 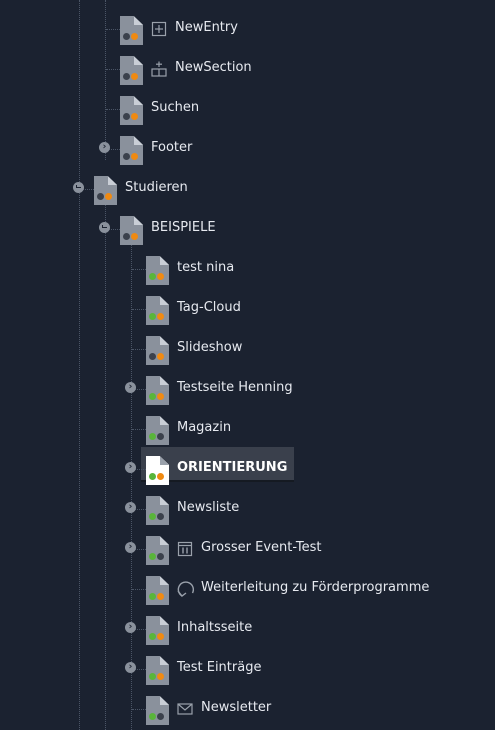 I want to click on tree-item-label: Tag-Cloud, so click(x=209, y=307).